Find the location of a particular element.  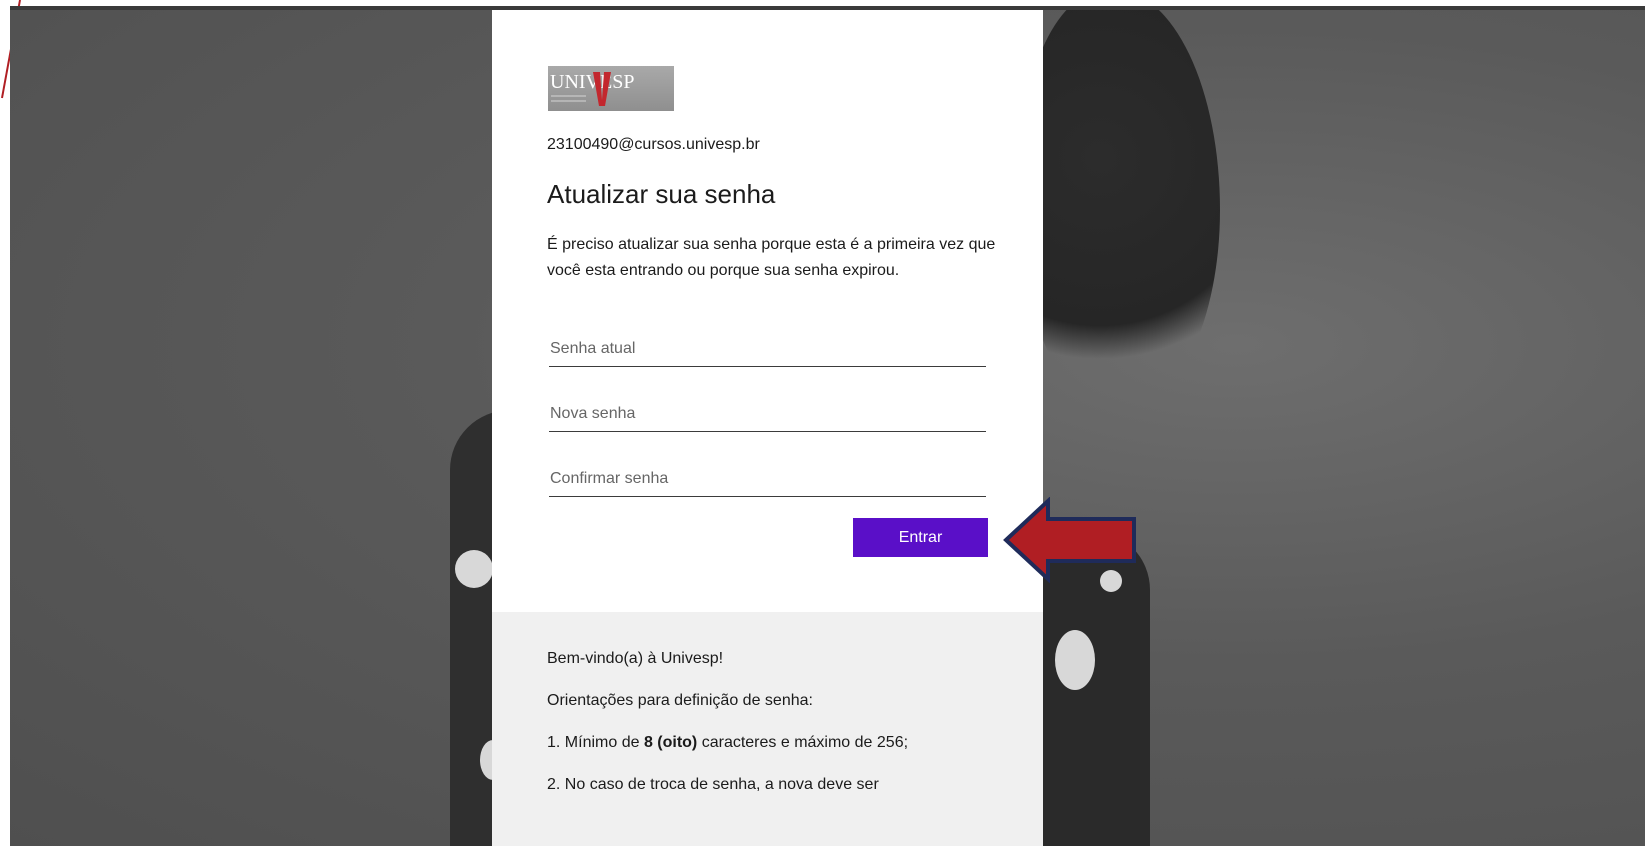

confirm-password-field is located at coordinates (767, 479).